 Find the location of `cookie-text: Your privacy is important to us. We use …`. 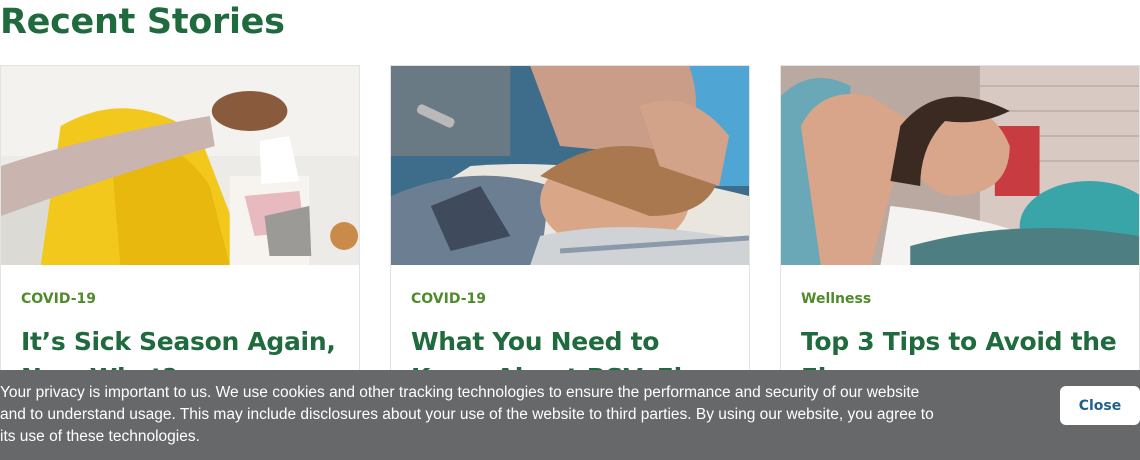

cookie-text: Your privacy is important to us. We use … is located at coordinates (467, 414).